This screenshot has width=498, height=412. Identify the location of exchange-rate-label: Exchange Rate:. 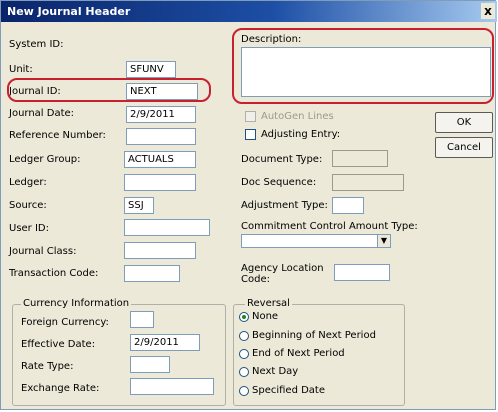
(60, 388).